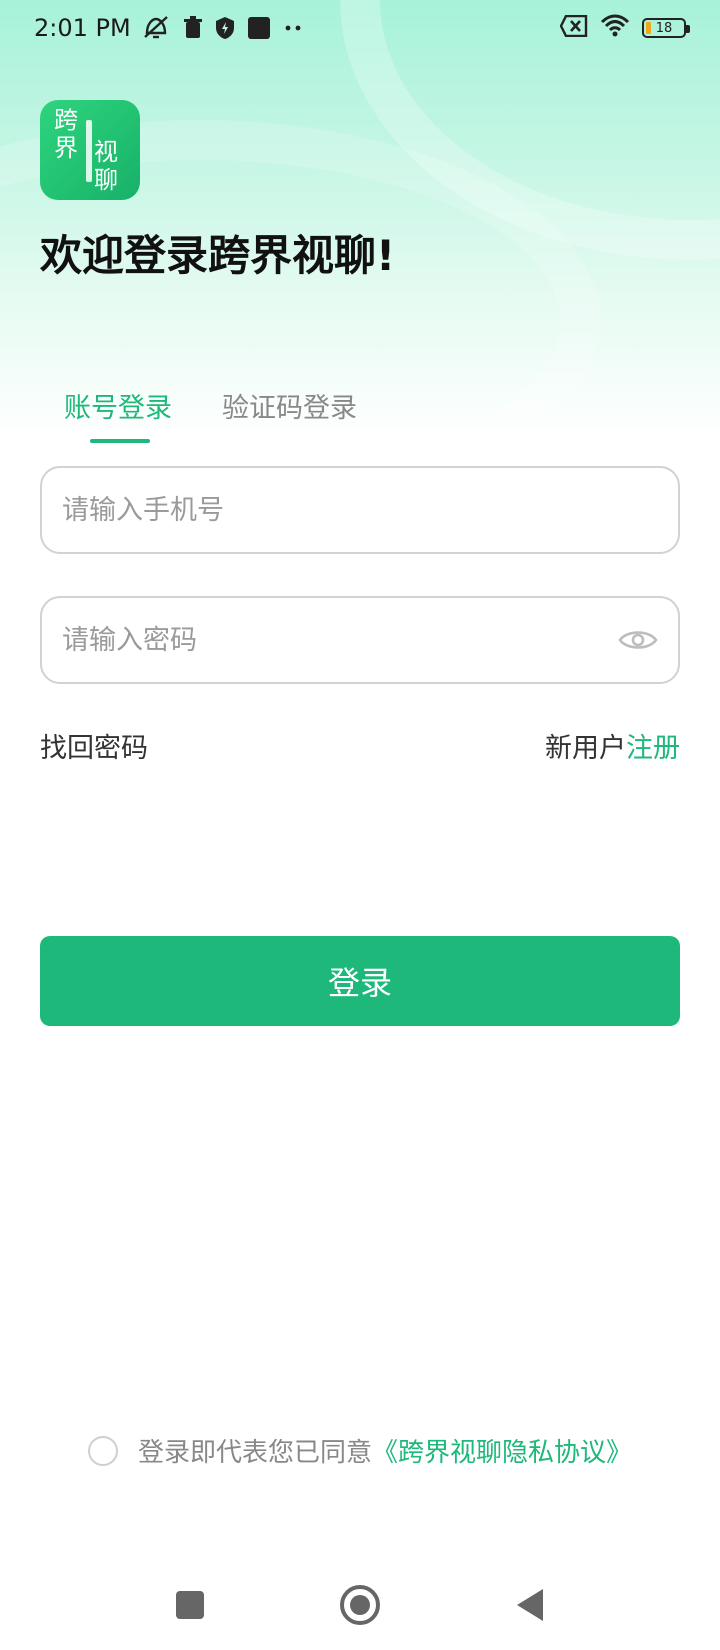 The height and width of the screenshot is (1650, 720). I want to click on password-input, so click(340, 640).